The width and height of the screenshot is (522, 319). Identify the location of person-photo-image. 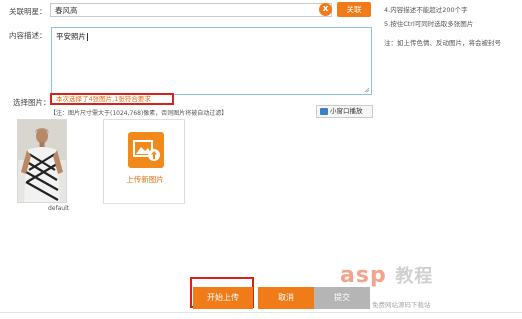
(42, 161).